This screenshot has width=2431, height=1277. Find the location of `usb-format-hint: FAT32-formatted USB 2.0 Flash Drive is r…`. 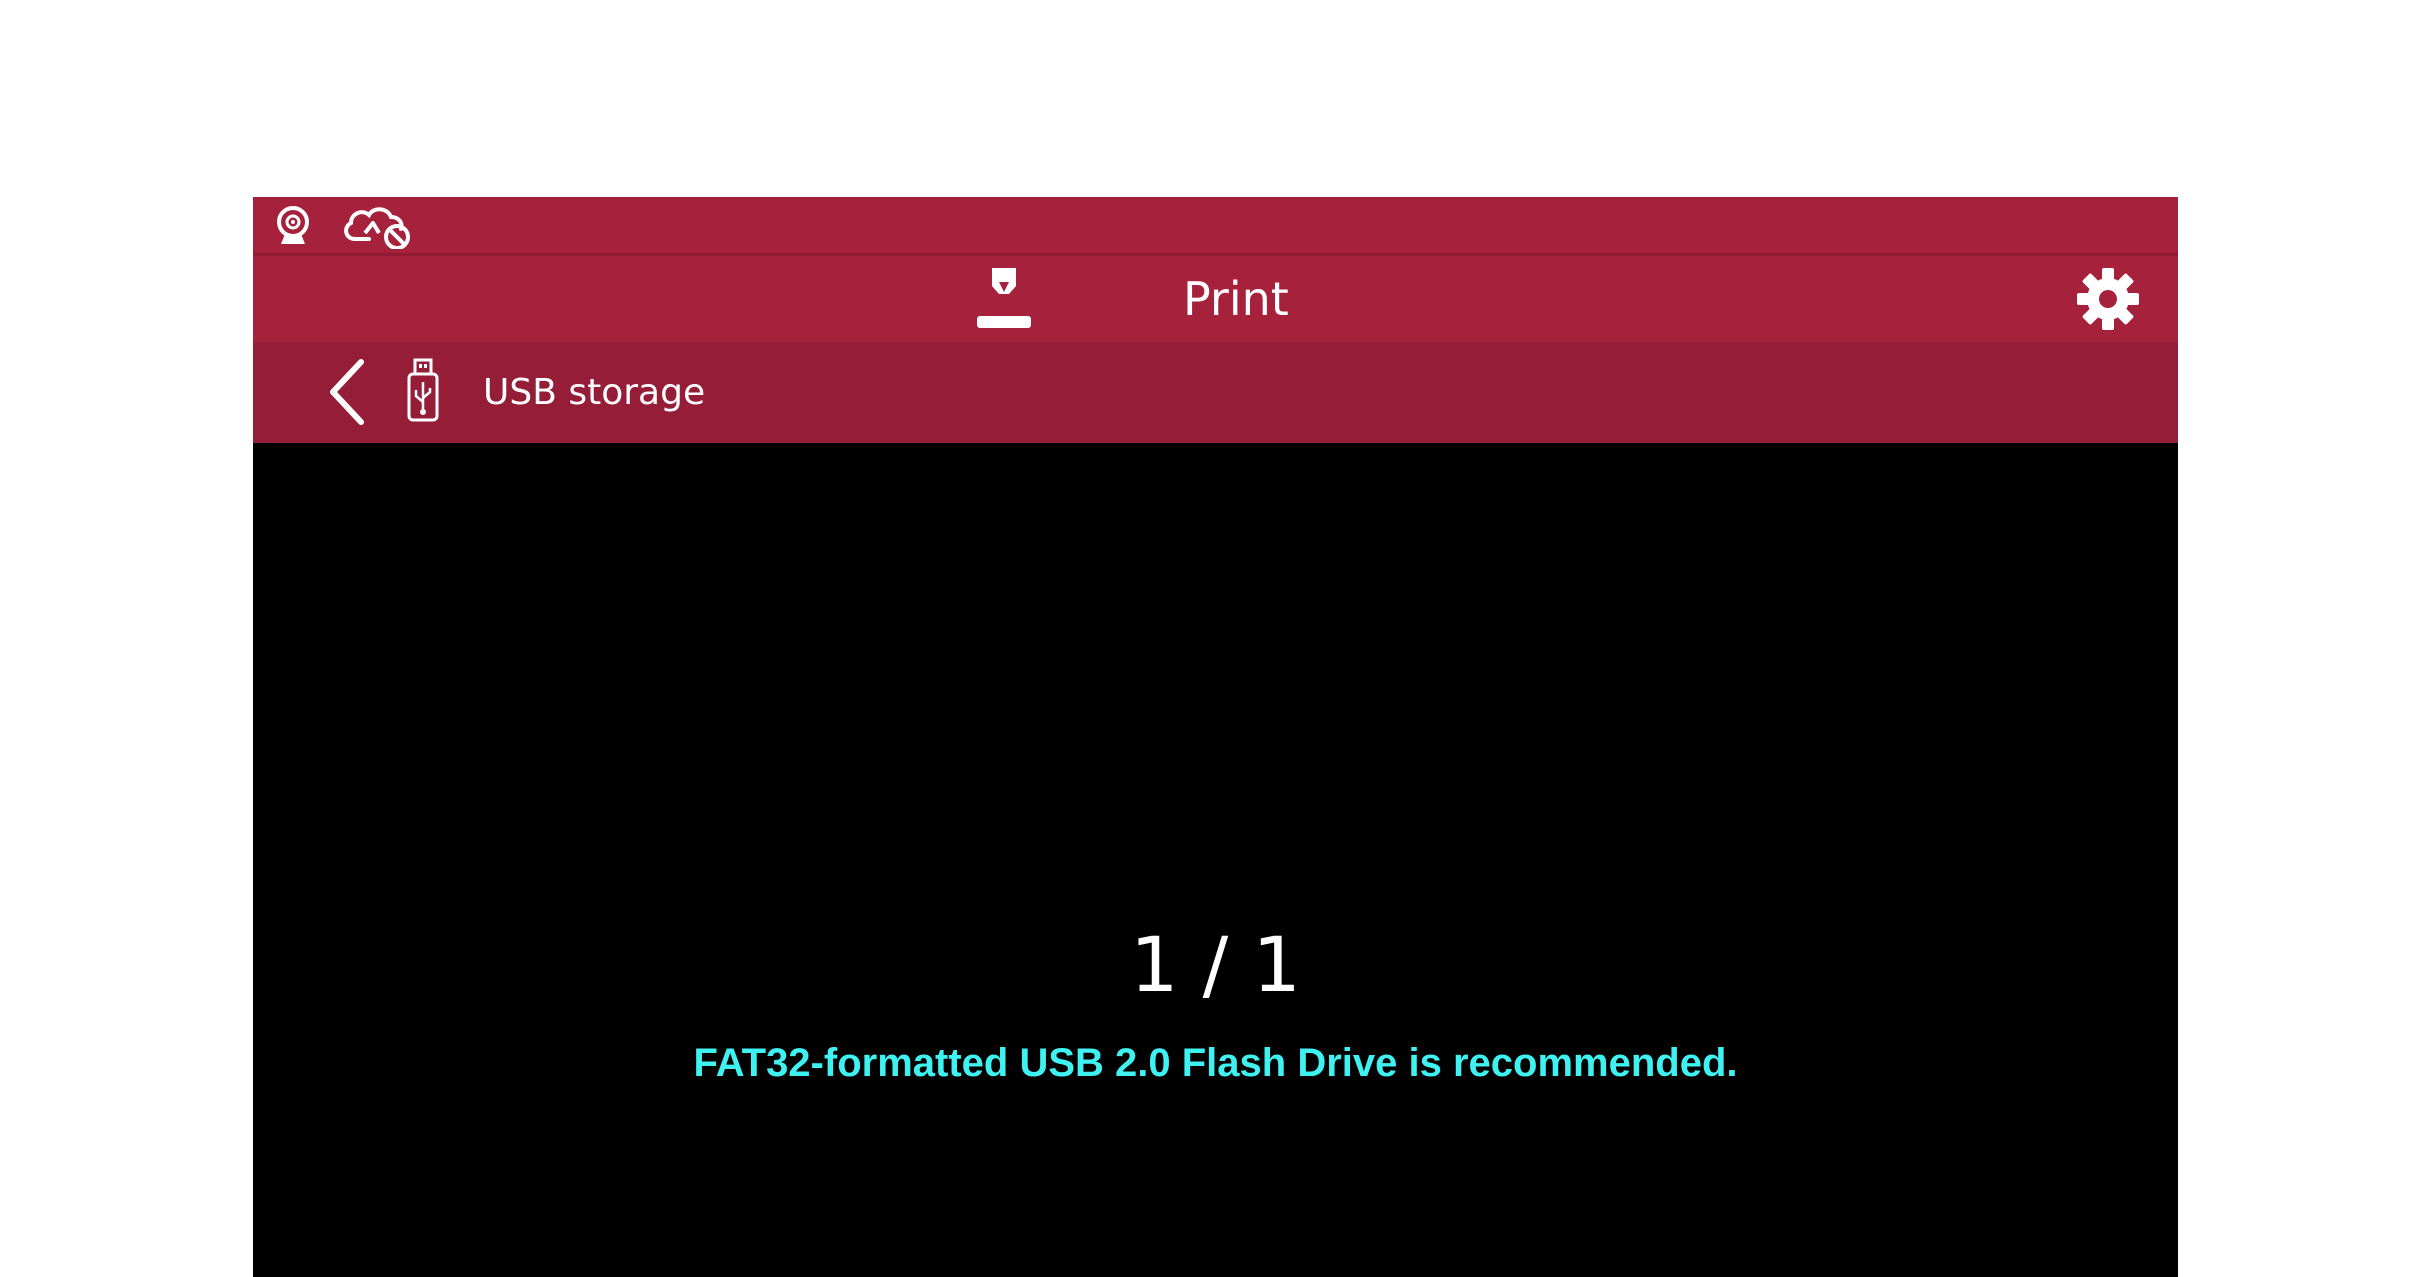

usb-format-hint: FAT32-formatted USB 2.0 Flash Drive is r… is located at coordinates (1215, 1063).